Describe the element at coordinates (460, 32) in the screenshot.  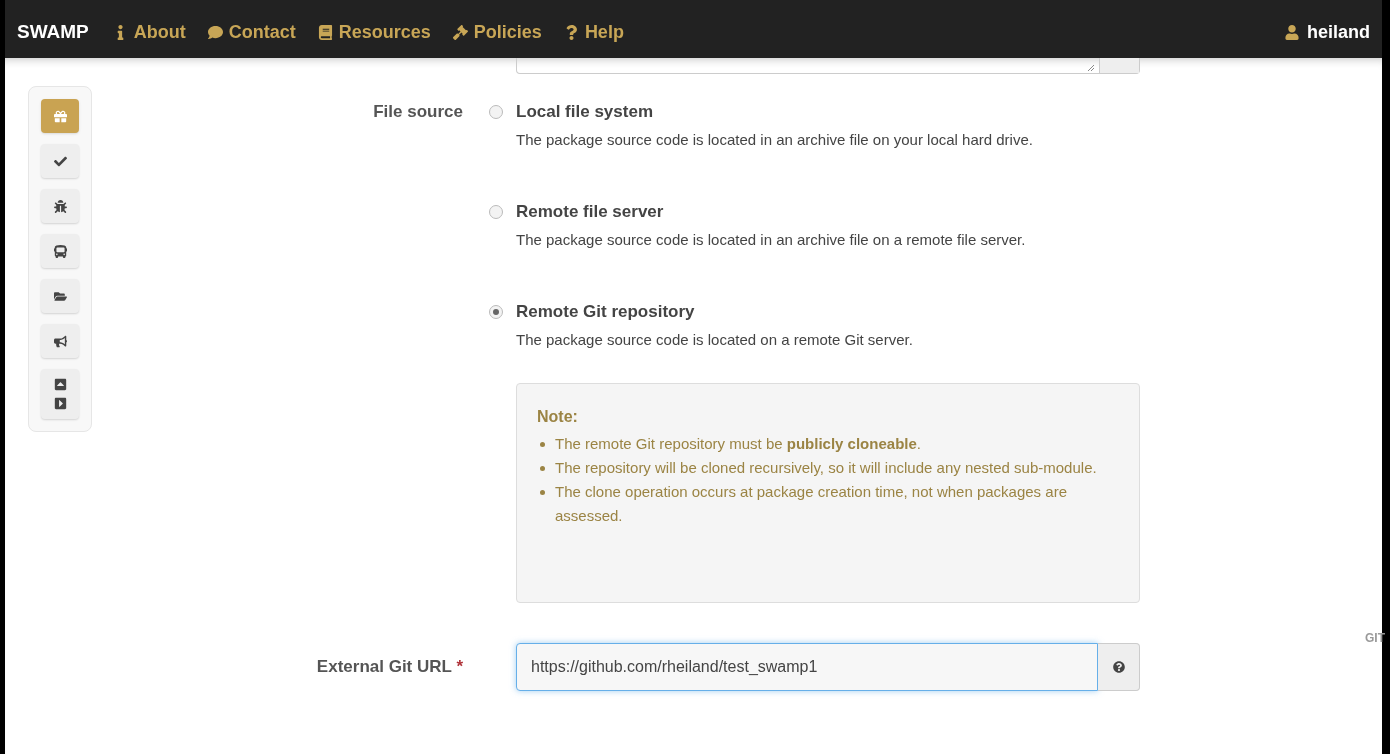
I see `gavel-icon` at that location.